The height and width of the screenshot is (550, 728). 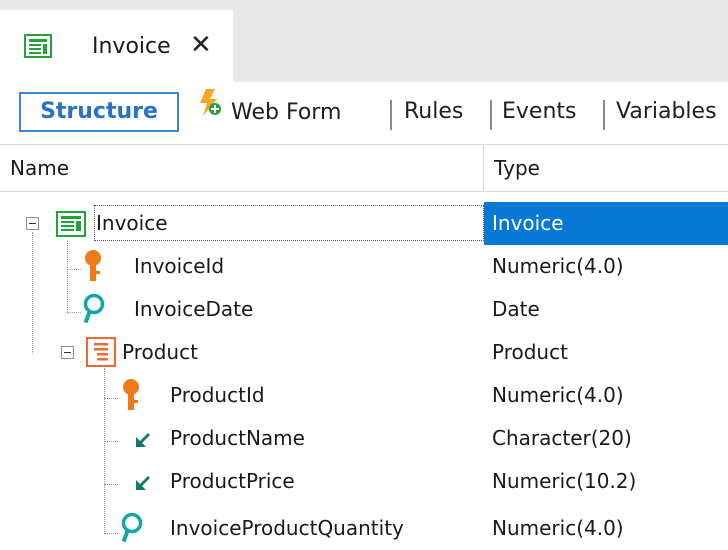 I want to click on tab-events: Events, so click(x=539, y=112).